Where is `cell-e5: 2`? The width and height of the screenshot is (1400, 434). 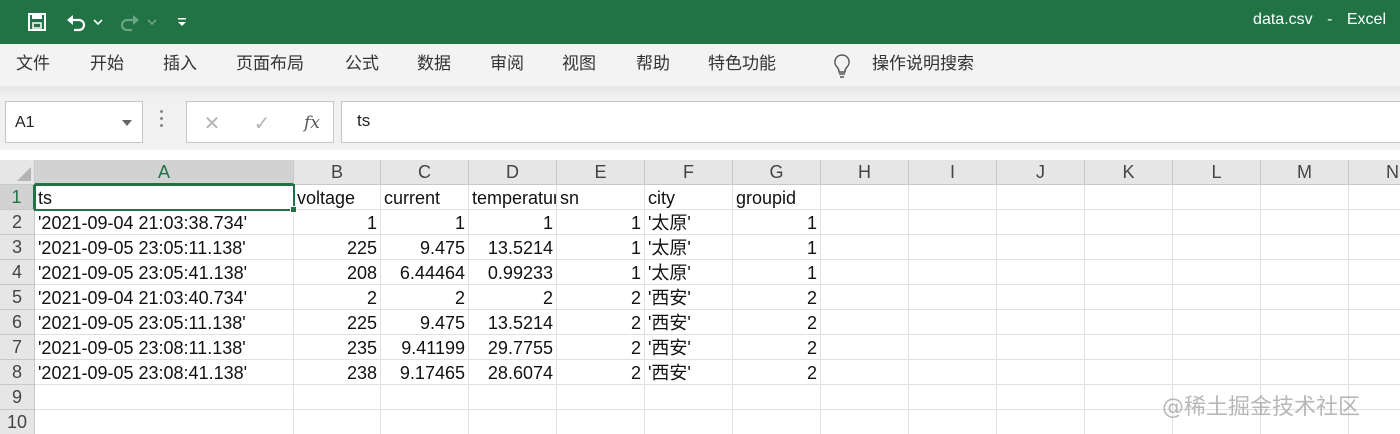
cell-e5: 2 is located at coordinates (601, 297).